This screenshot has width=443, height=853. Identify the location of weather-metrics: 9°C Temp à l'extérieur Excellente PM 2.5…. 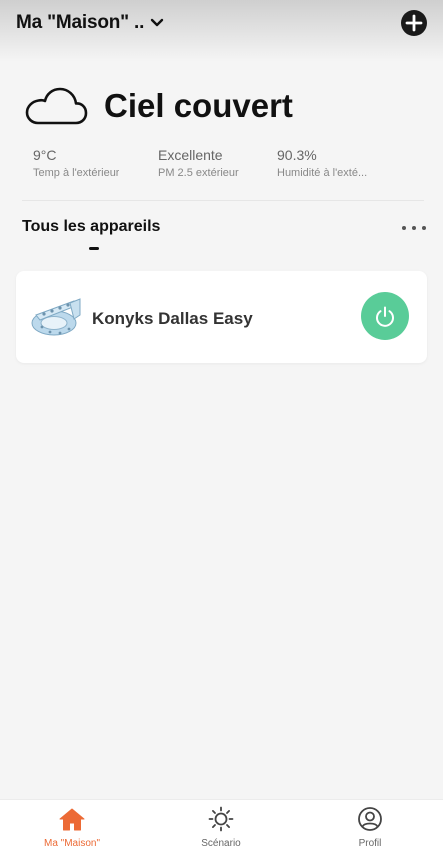
(223, 165).